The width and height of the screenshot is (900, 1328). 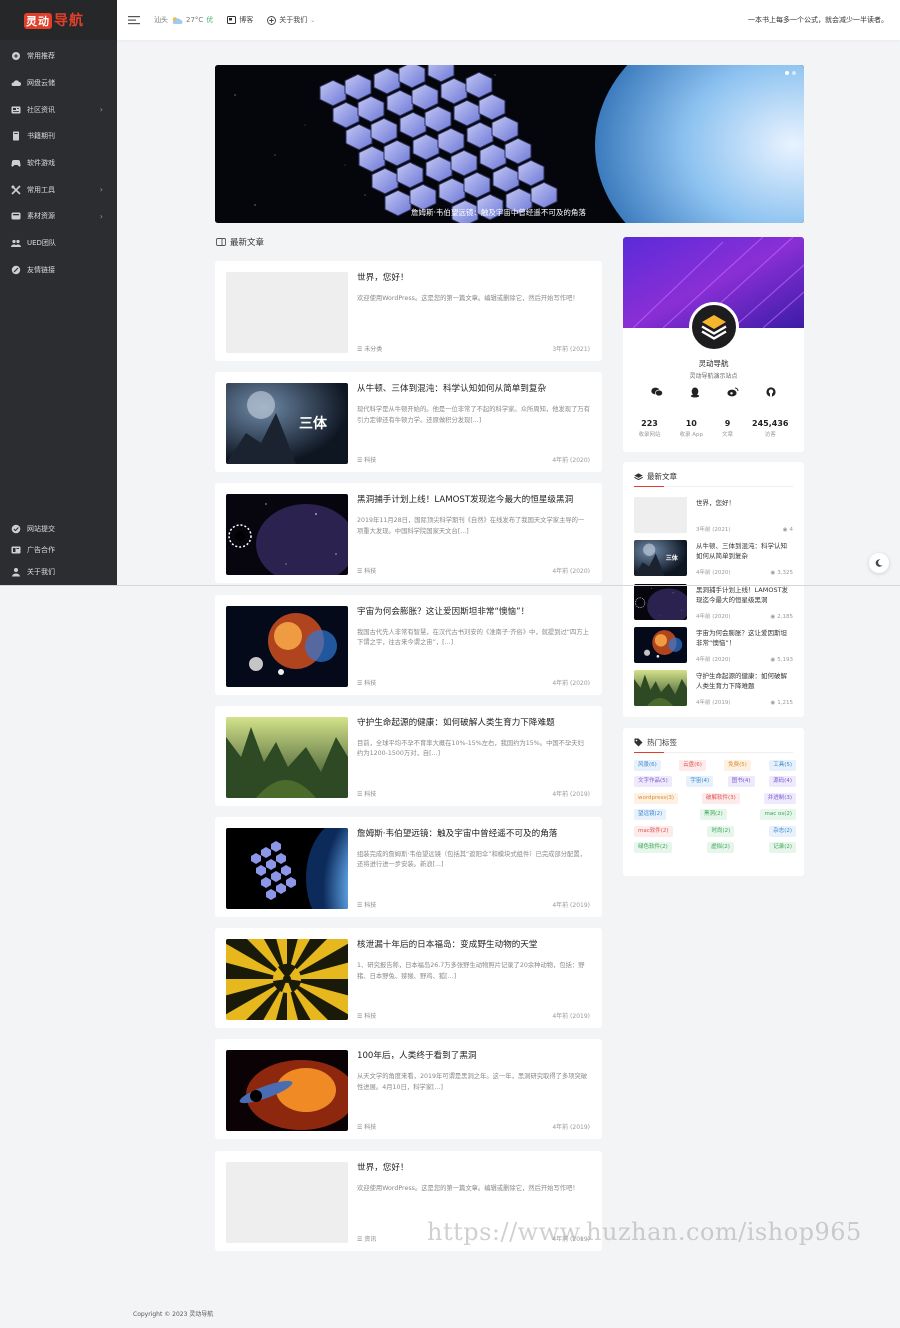 What do you see at coordinates (653, 847) in the screenshot?
I see `tag-chip: 绿色软件(2)` at bounding box center [653, 847].